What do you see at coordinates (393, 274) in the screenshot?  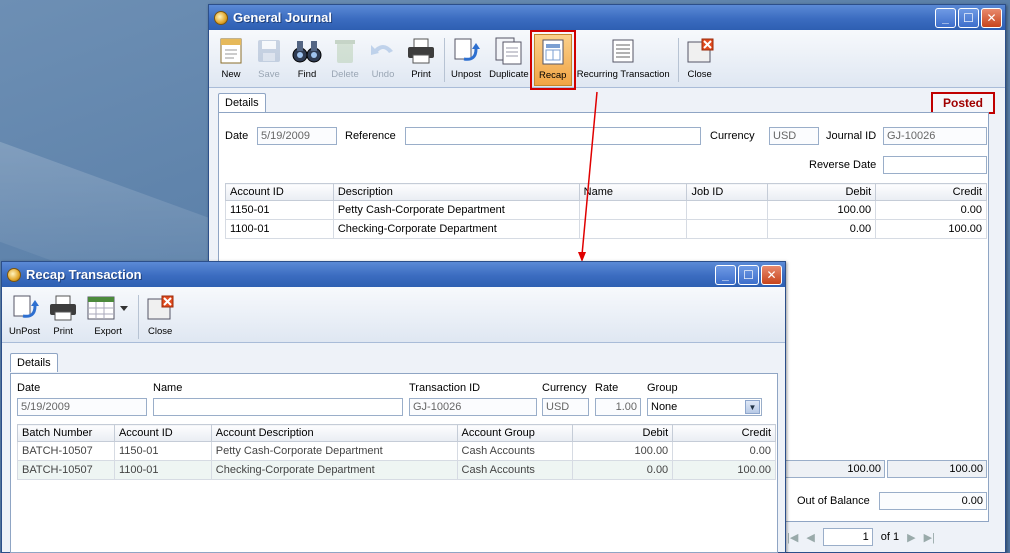 I see `recap-titlebar: Recap Transaction _ ☐ ✕` at bounding box center [393, 274].